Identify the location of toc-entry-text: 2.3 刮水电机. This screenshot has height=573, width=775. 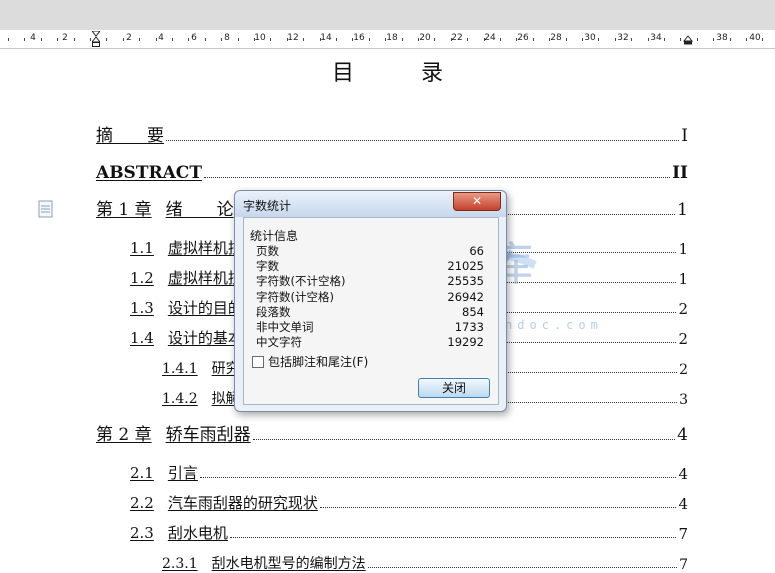
(179, 532).